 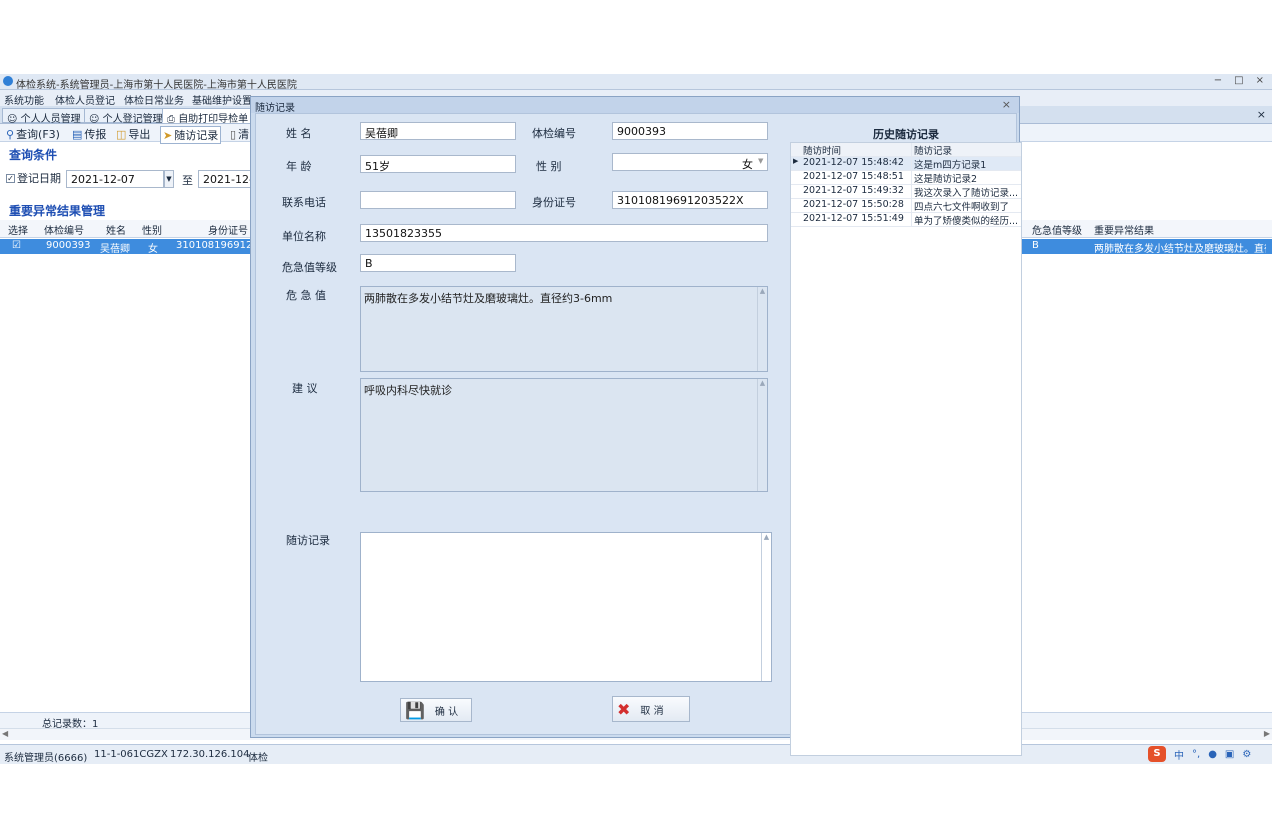 What do you see at coordinates (762, 329) in the screenshot?
I see `critical-scrollbar: ▲` at bounding box center [762, 329].